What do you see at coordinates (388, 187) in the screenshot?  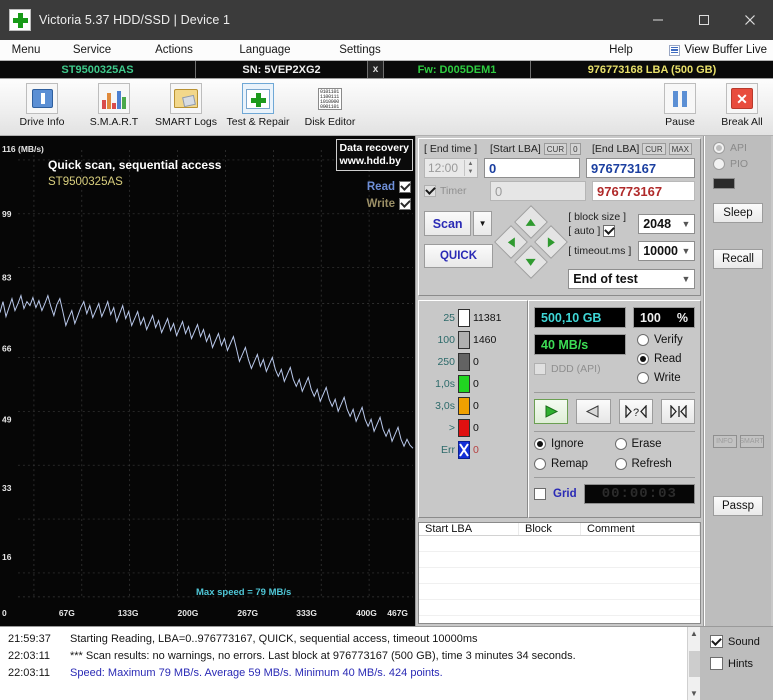 I see `legend-read-row: Read` at bounding box center [388, 187].